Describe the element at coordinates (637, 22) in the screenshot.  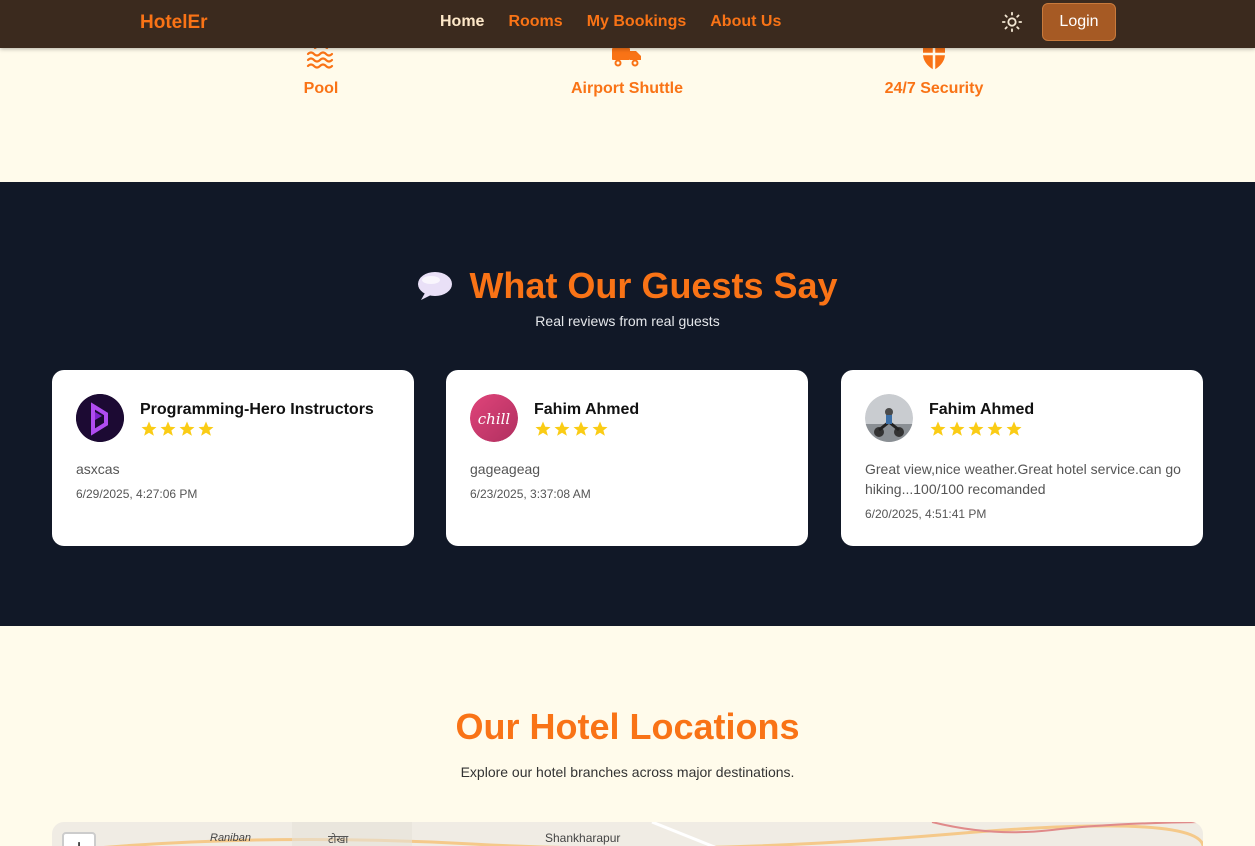
I see `nav-link-my-bookings: My Bookings` at that location.